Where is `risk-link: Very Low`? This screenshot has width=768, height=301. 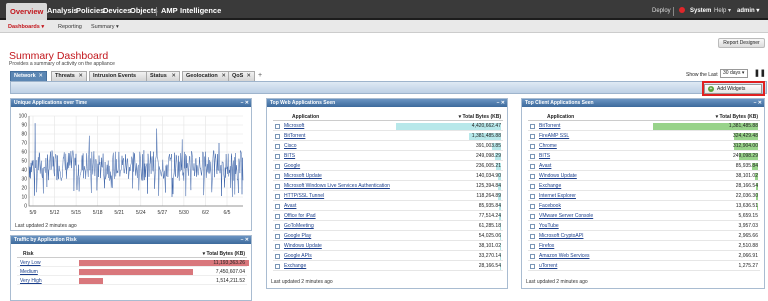 risk-link: Very Low is located at coordinates (30, 263).